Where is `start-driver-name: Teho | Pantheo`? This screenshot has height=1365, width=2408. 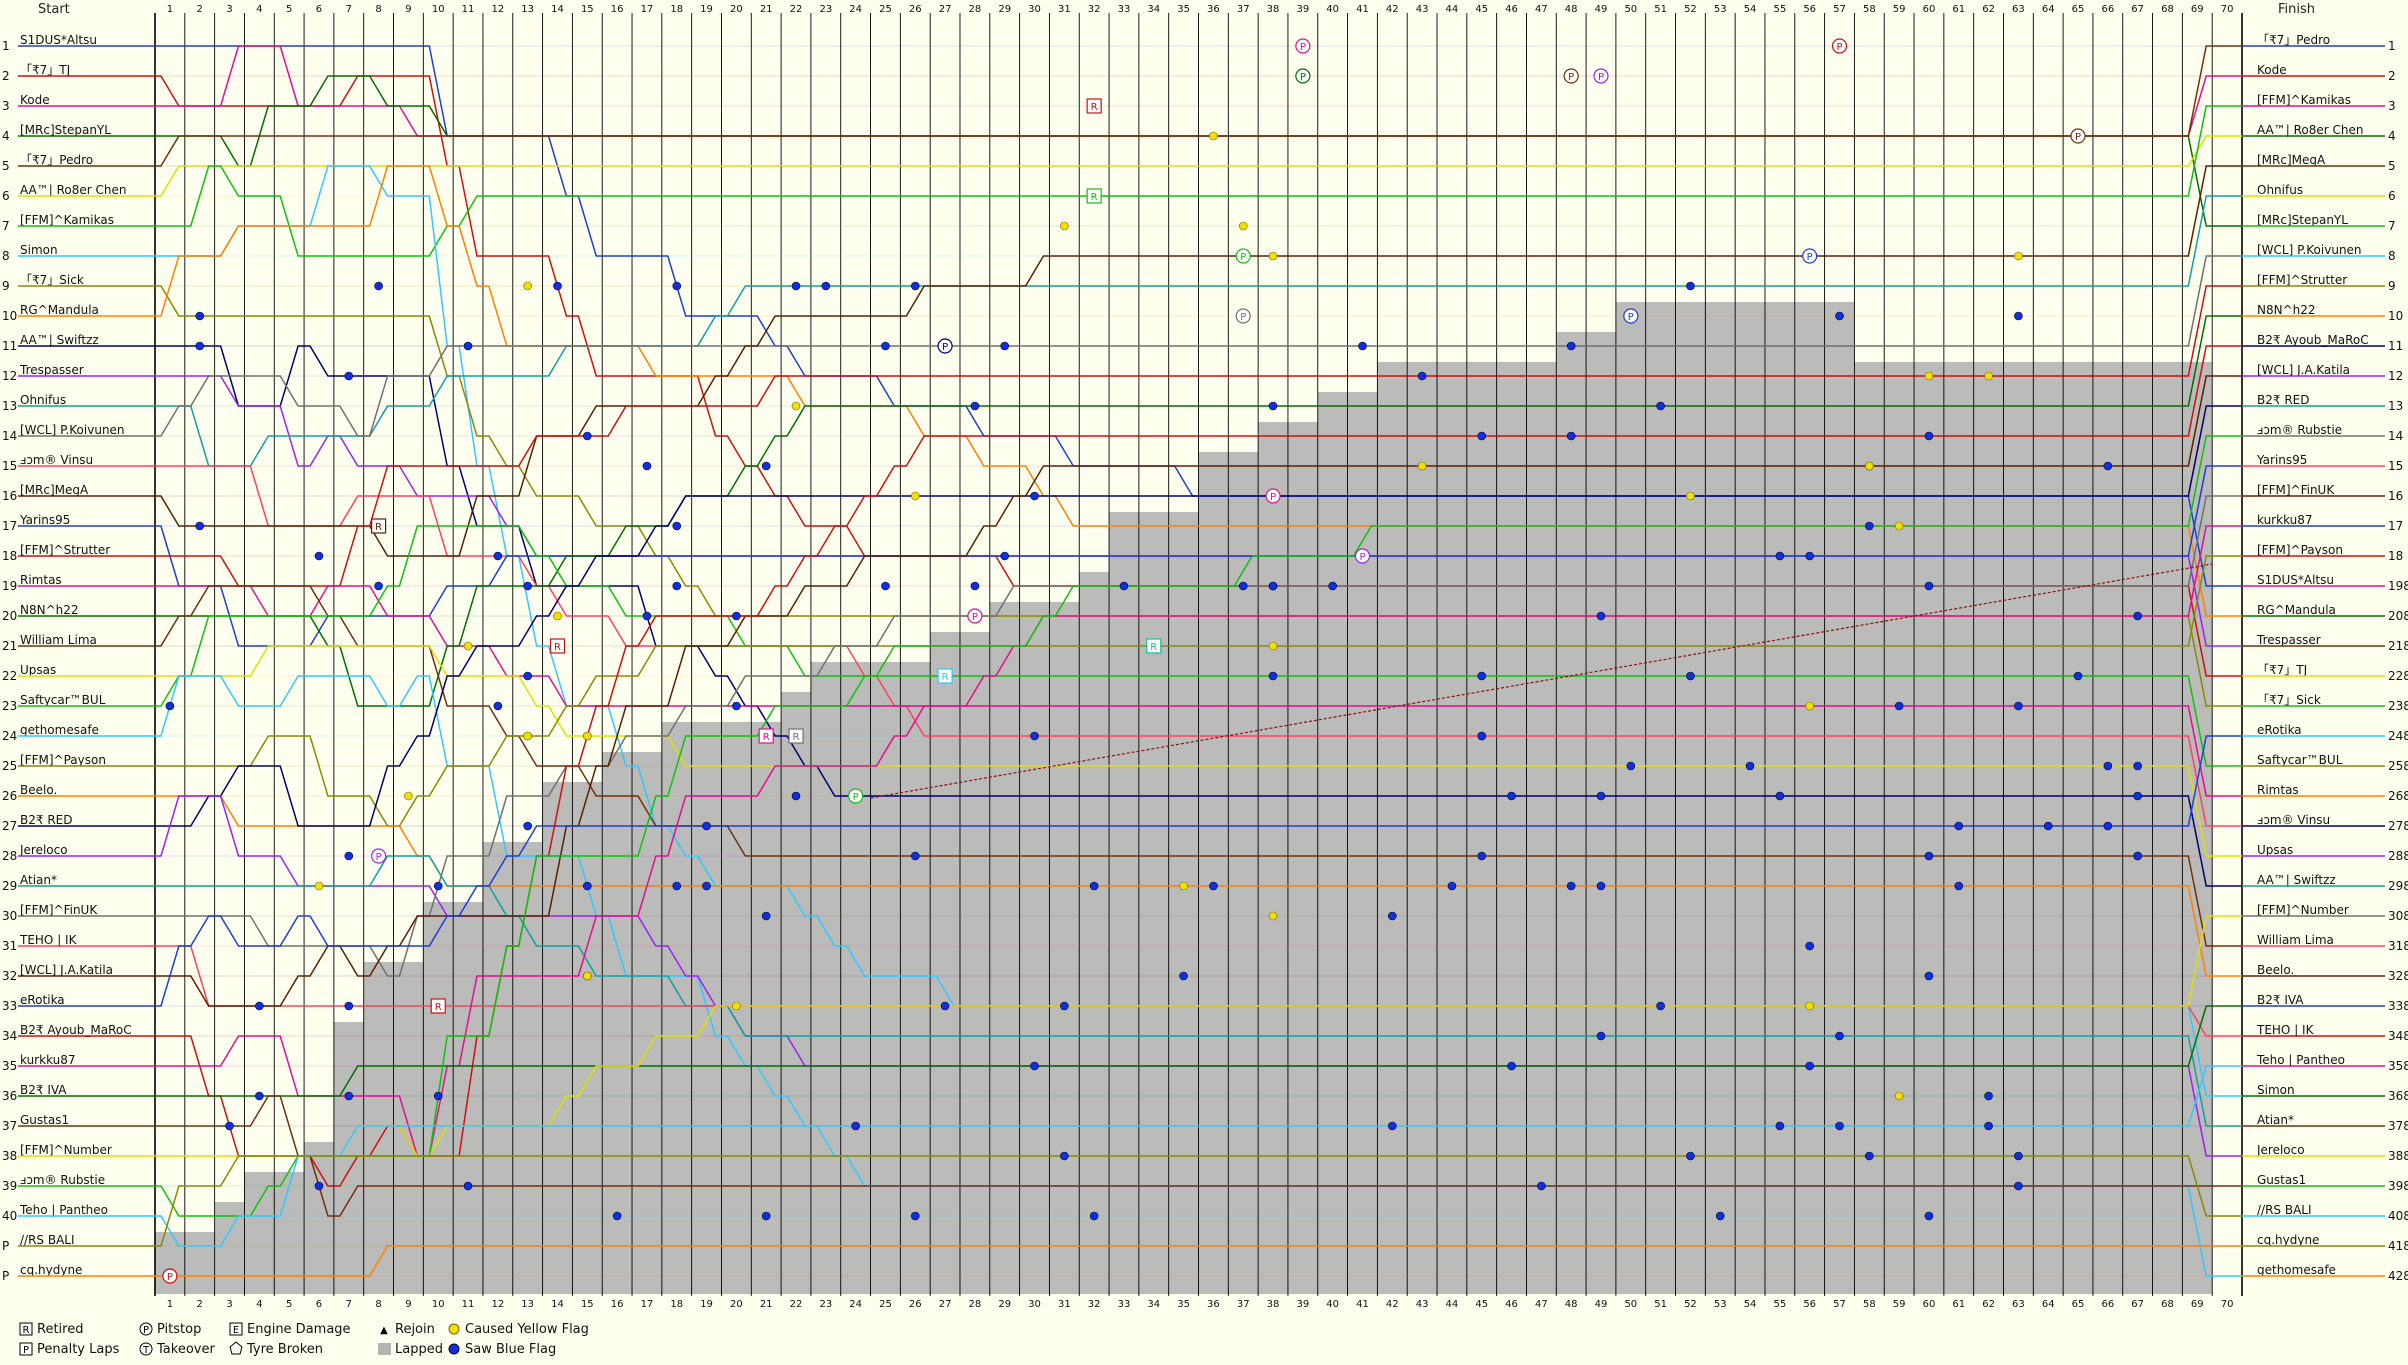
start-driver-name: Teho | Pantheo is located at coordinates (63, 1210).